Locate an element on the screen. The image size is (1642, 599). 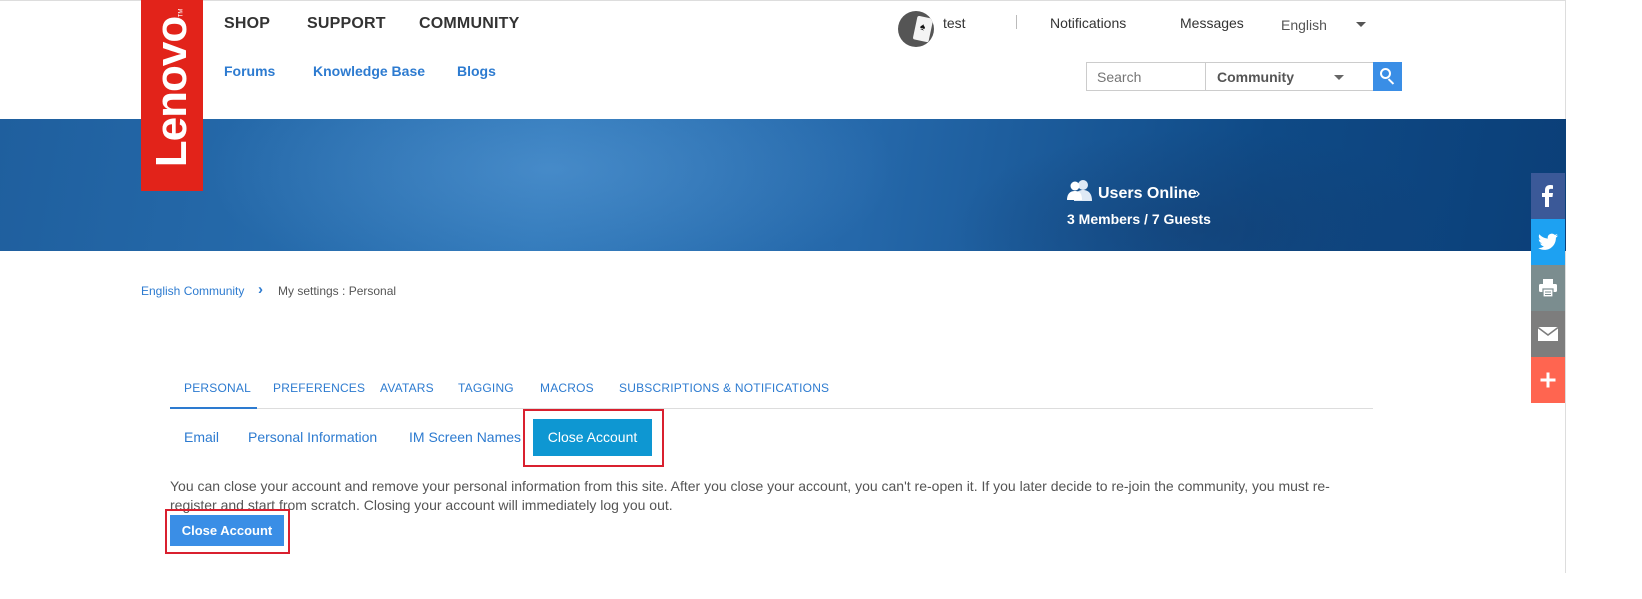
search-scope-select: Community is located at coordinates (1289, 76).